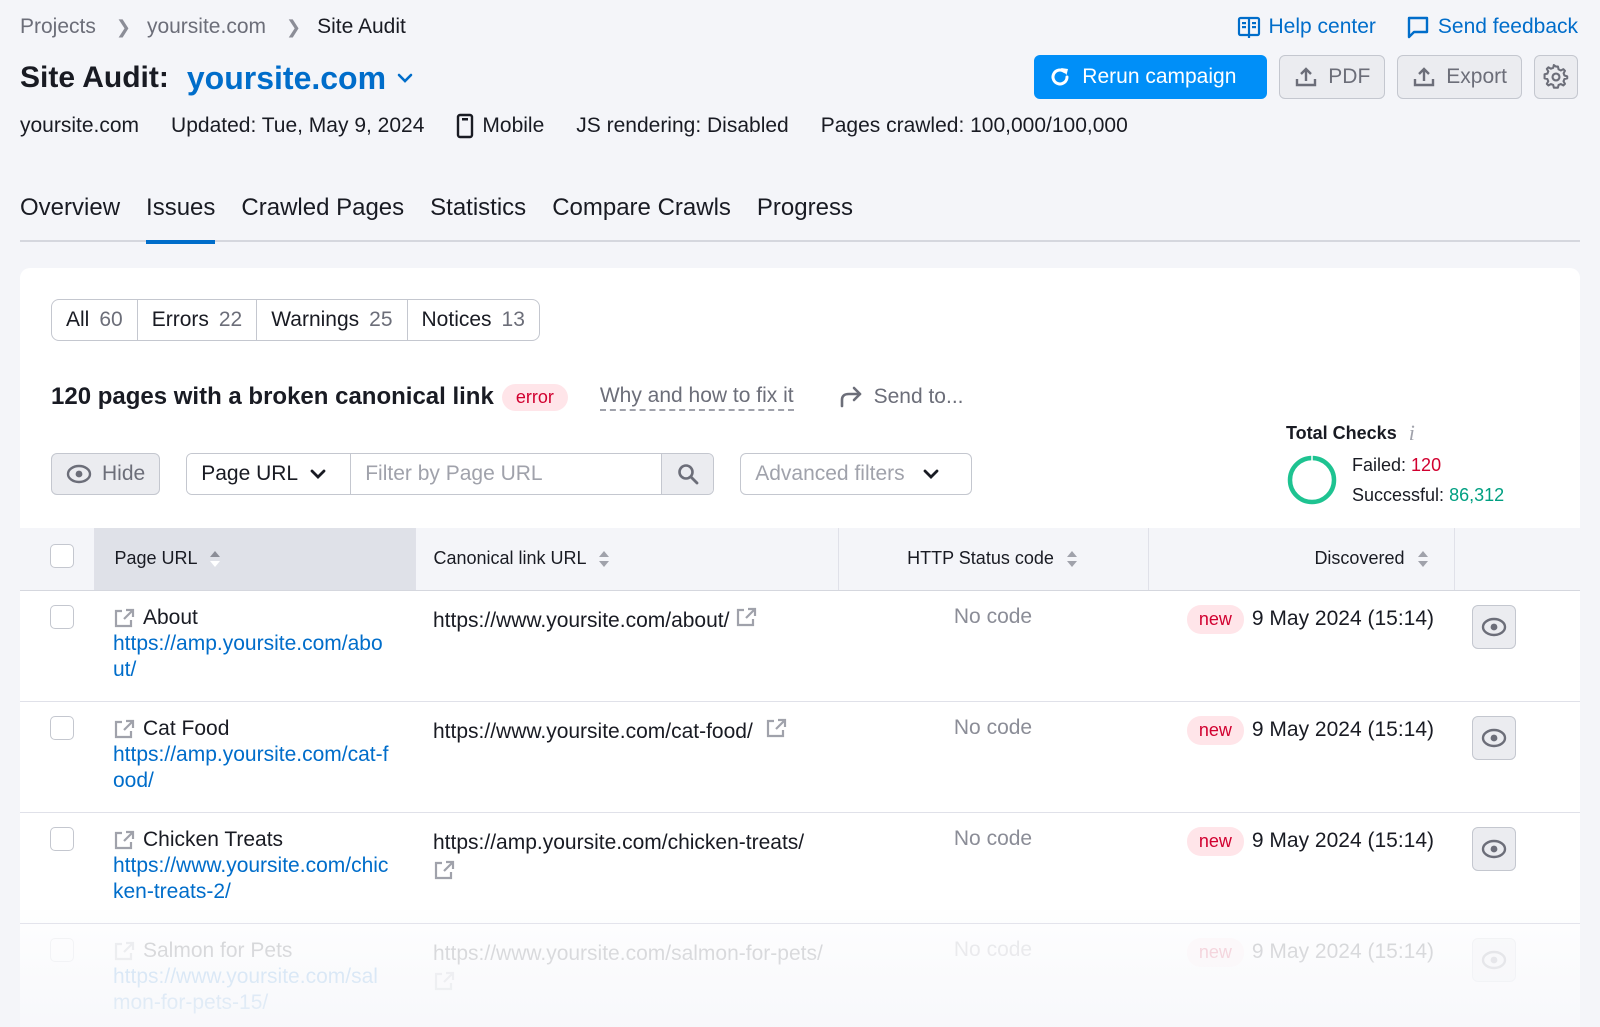 Image resolution: width=1600 pixels, height=1027 pixels. What do you see at coordinates (1359, 557) in the screenshot?
I see `col-discovered-label: Discovered` at bounding box center [1359, 557].